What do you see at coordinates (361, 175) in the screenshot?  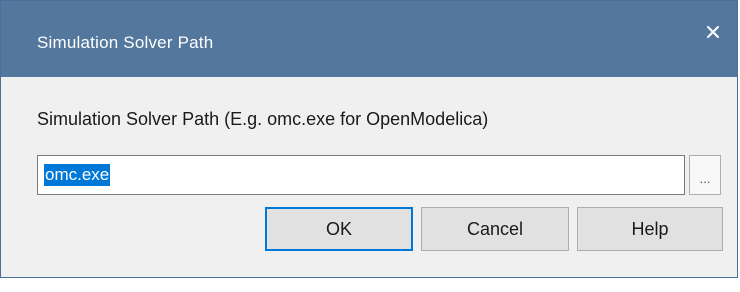 I see `solver-path-input: omc.exe` at bounding box center [361, 175].